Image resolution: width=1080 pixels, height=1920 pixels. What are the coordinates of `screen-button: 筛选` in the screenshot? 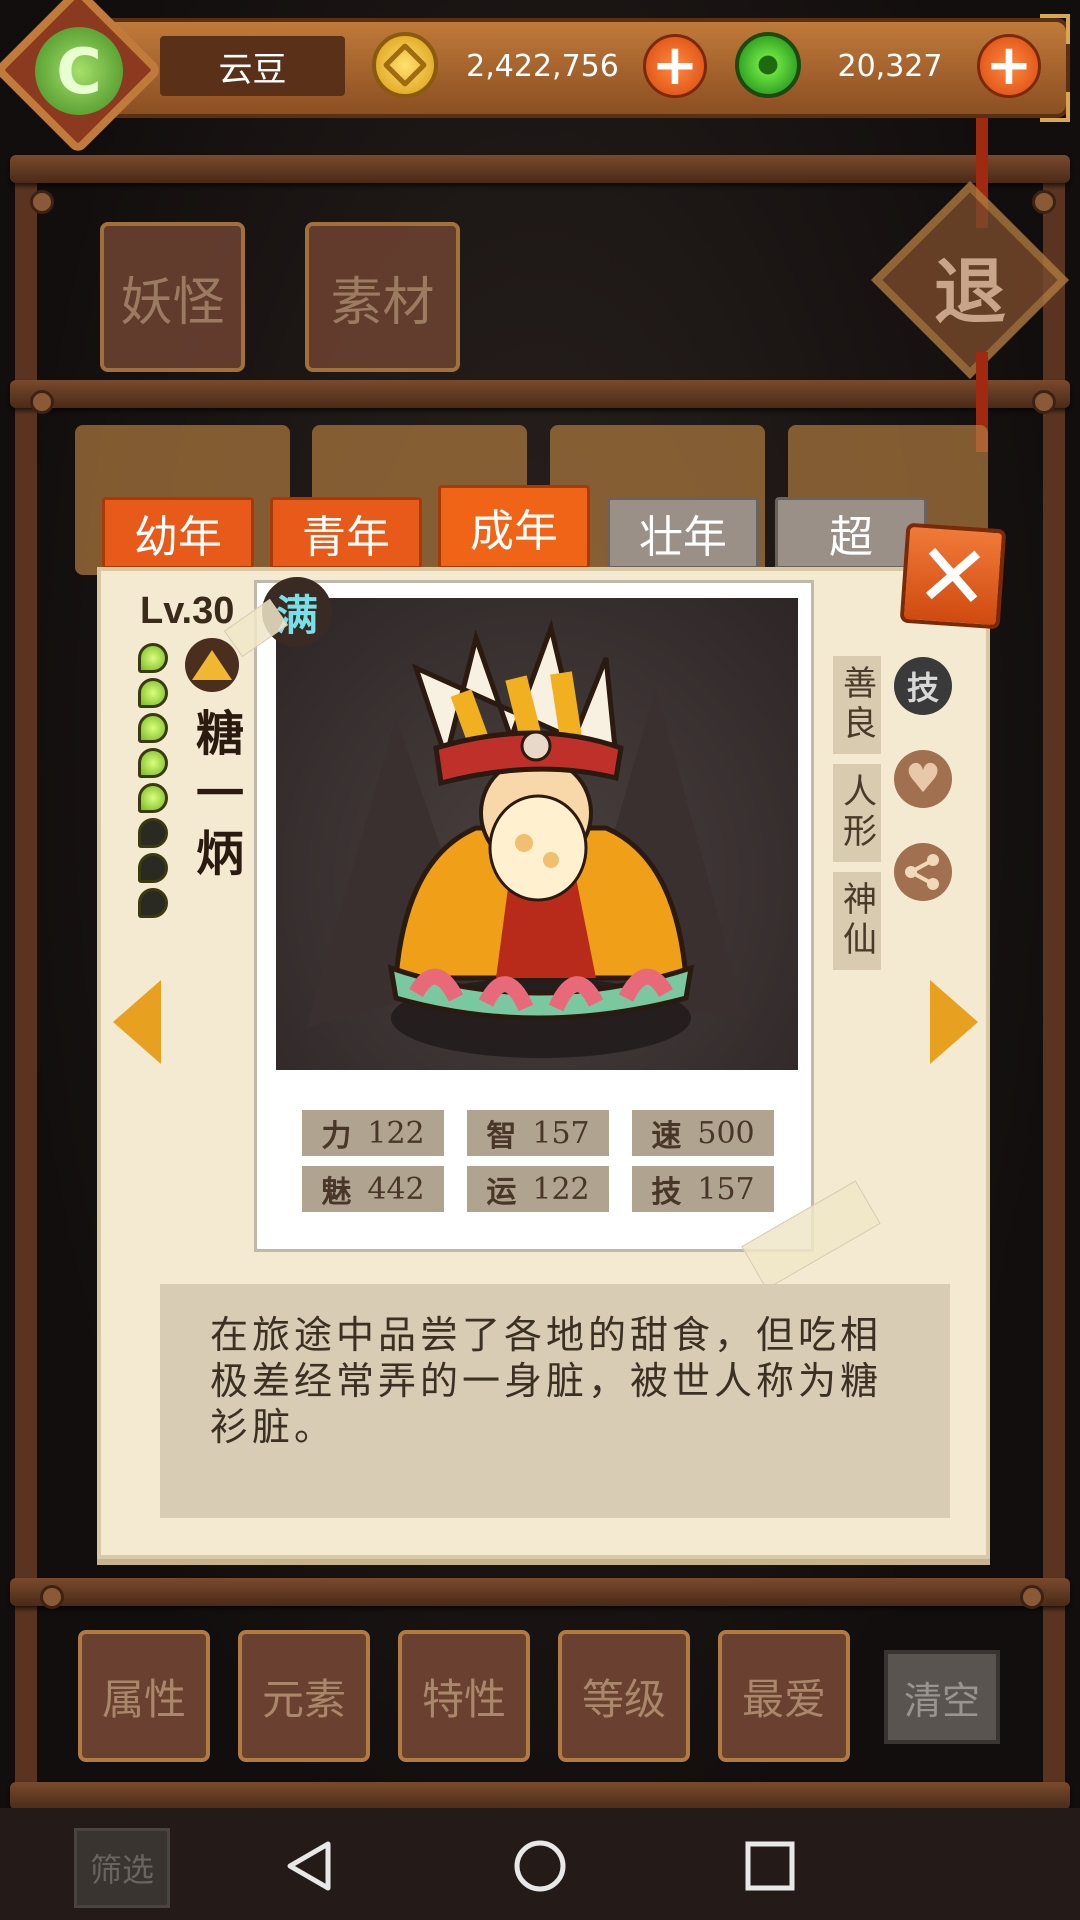 It's located at (122, 1868).